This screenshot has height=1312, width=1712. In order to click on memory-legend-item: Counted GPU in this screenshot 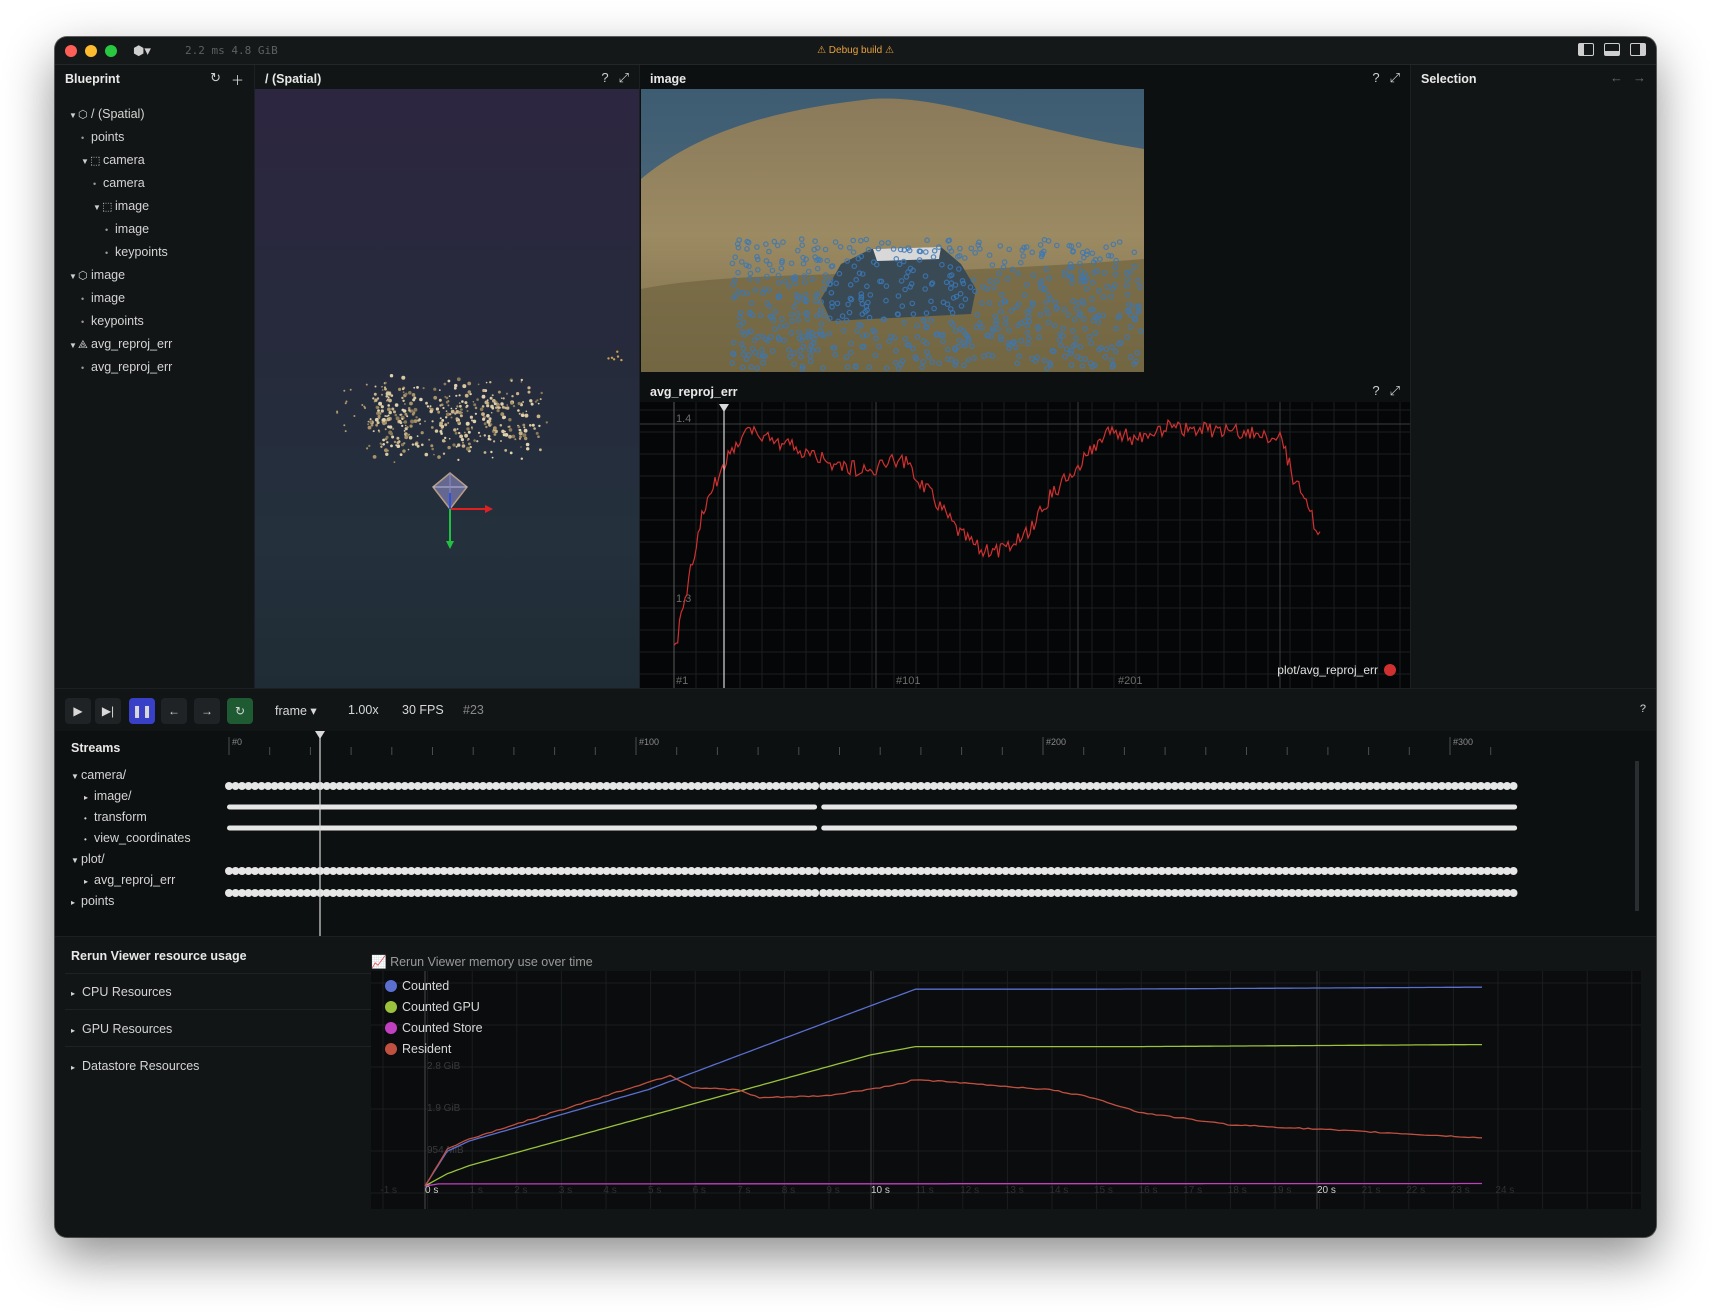, I will do `click(432, 1007)`.